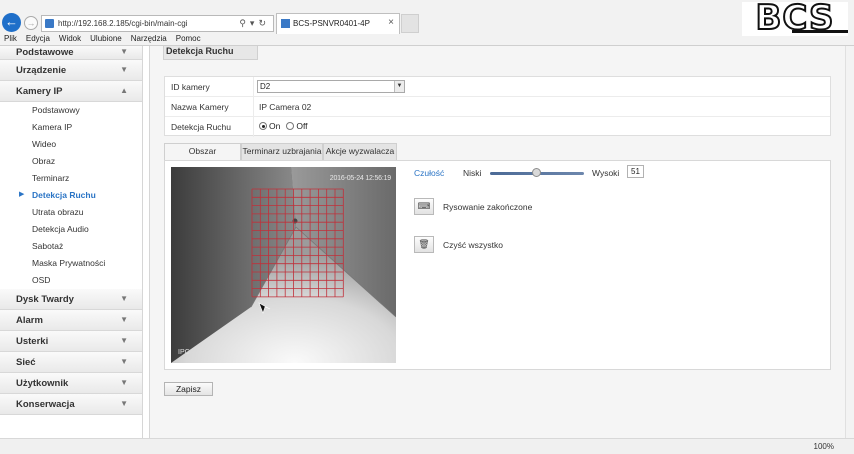  I want to click on status-bar: 100%, so click(427, 446).